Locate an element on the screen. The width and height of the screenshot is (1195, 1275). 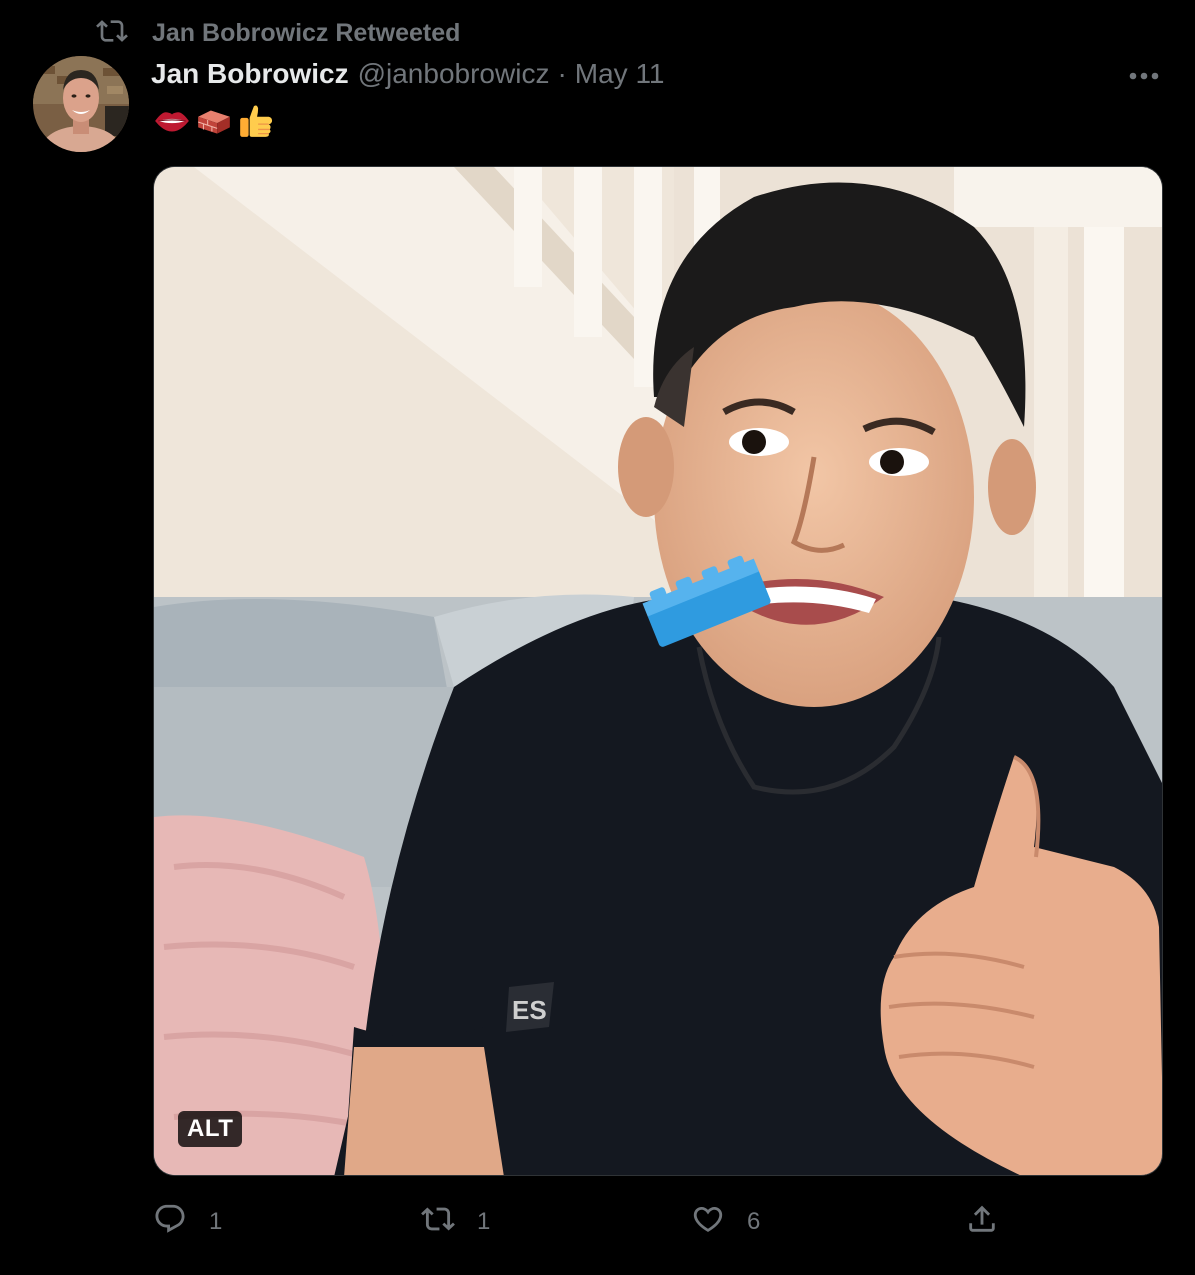
tweet-actions: 1 1 6 is located at coordinates (588, 1222).